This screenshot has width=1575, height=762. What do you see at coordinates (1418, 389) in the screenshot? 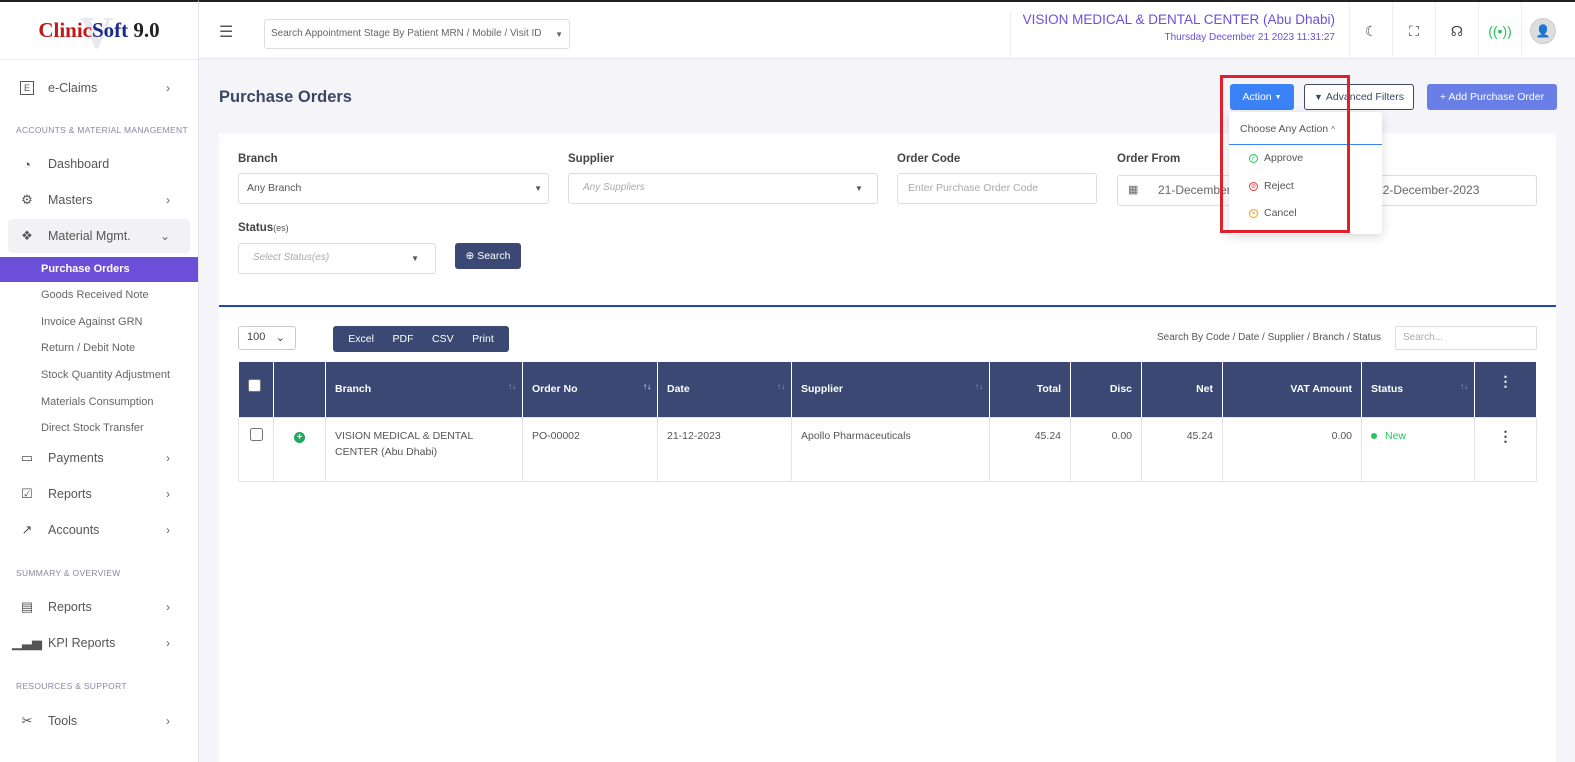
I see `col-status: Status ↑↓` at bounding box center [1418, 389].